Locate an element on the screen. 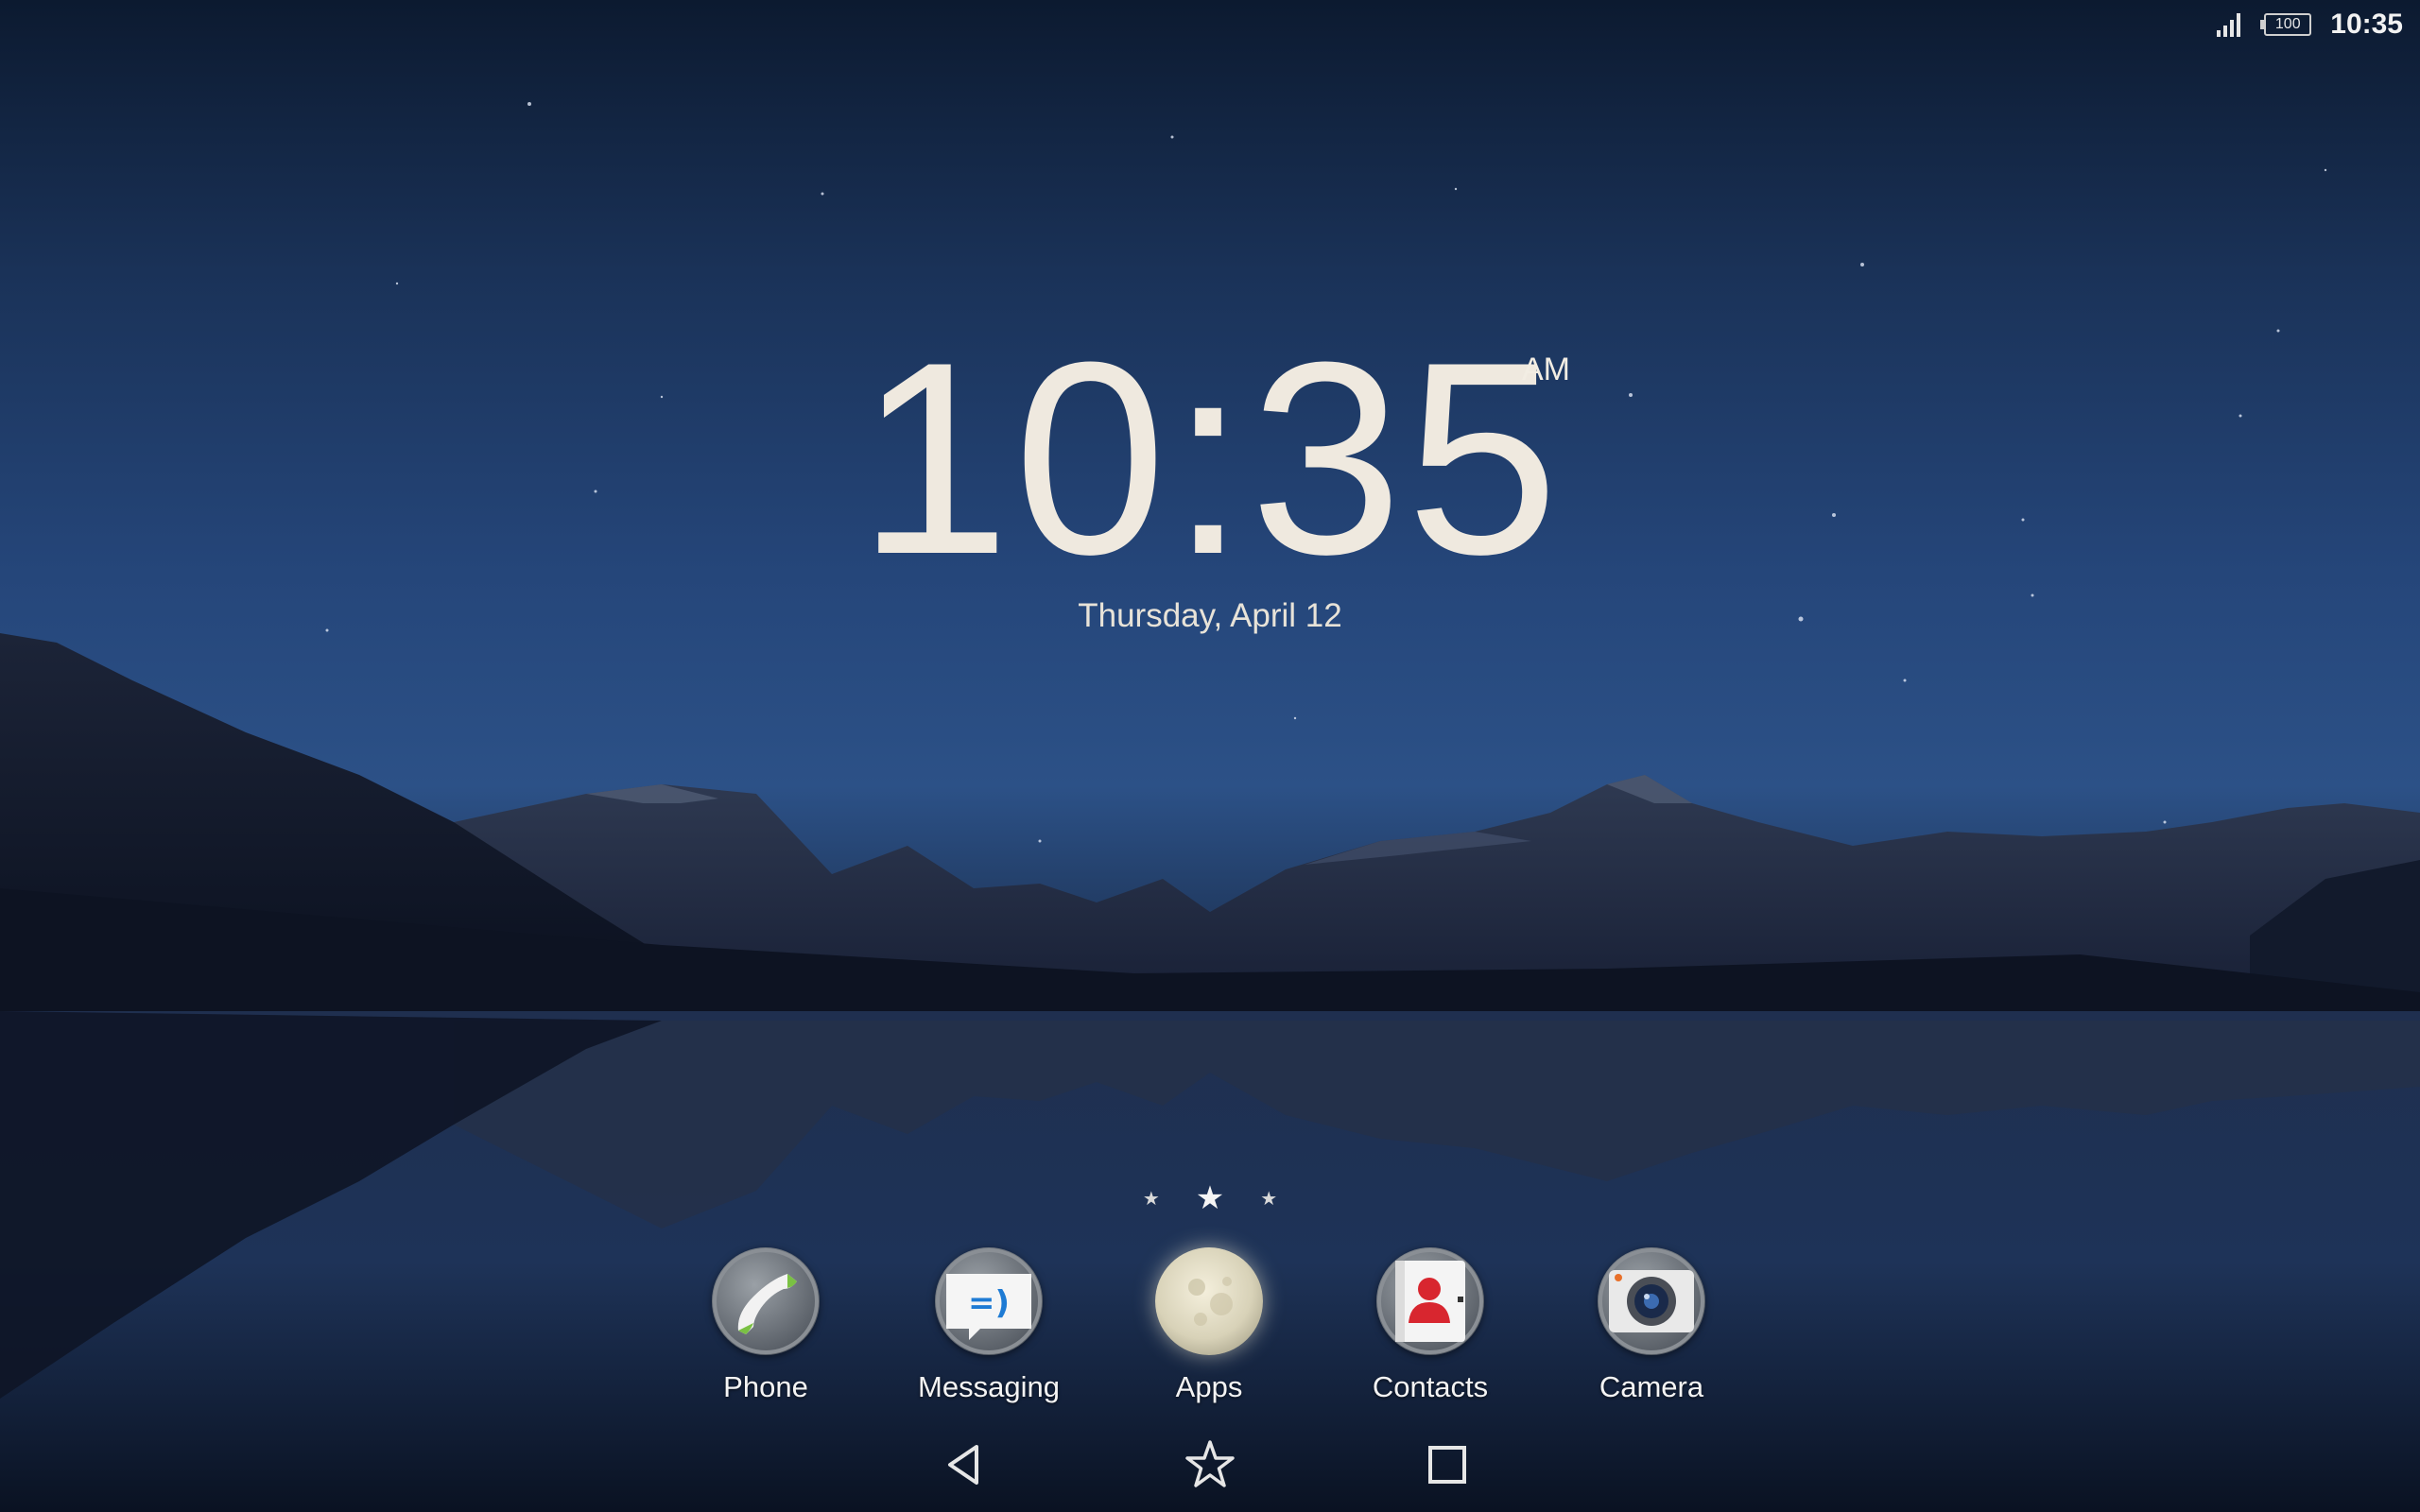 The image size is (2420, 1512). clock-ampm: AM is located at coordinates (1546, 369).